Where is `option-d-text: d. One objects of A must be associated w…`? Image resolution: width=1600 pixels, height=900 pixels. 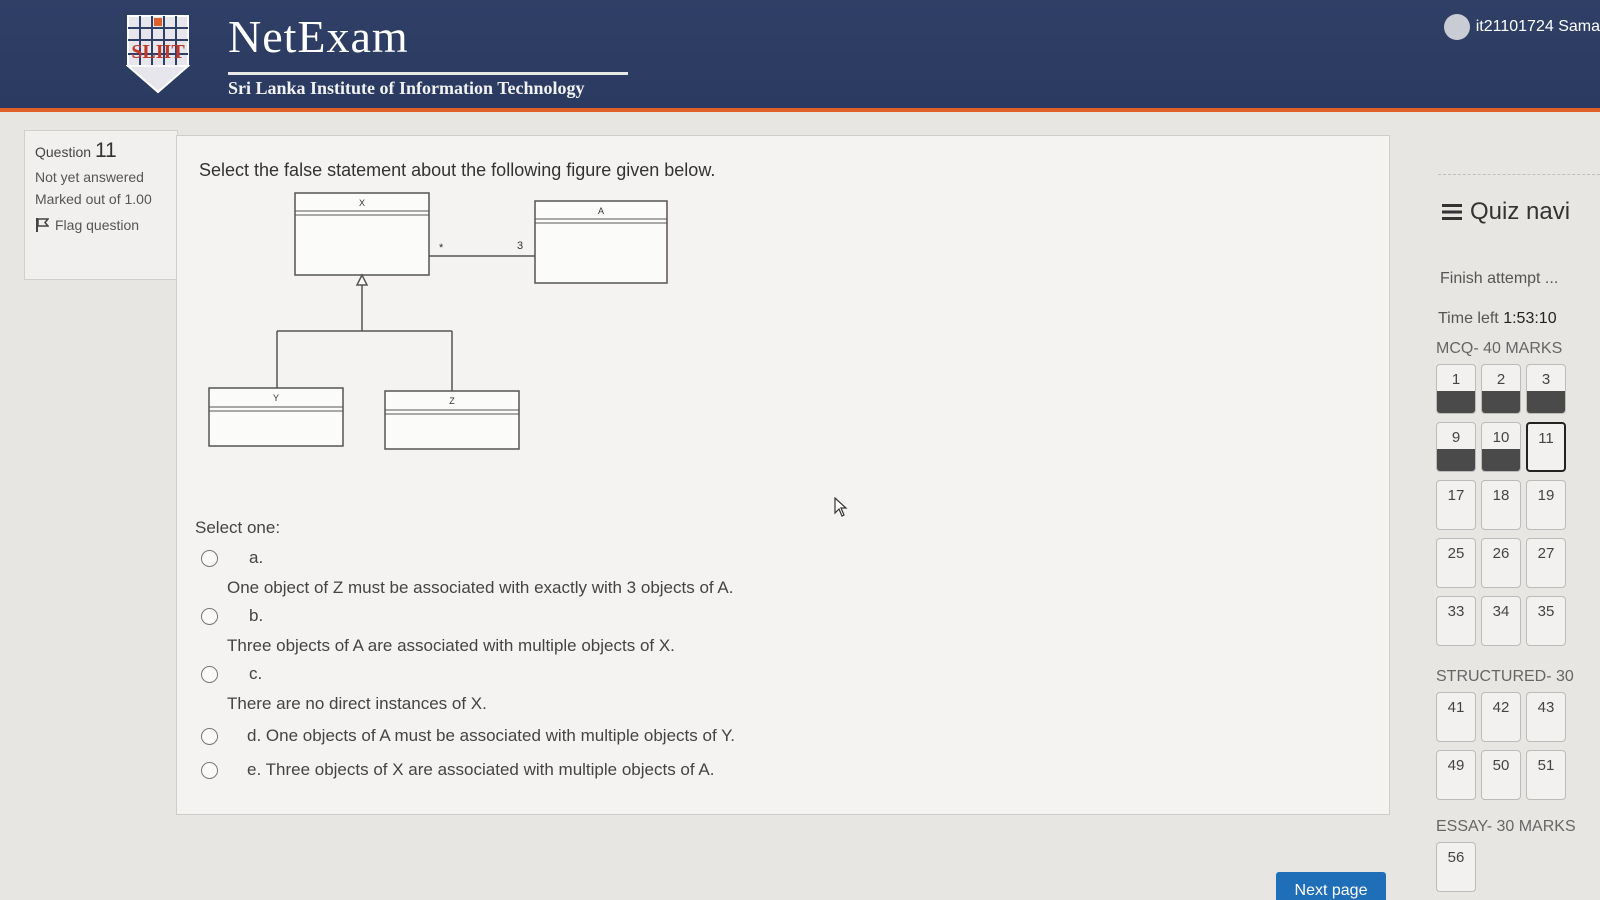
option-d-text: d. One objects of A must be associated w… is located at coordinates (491, 736).